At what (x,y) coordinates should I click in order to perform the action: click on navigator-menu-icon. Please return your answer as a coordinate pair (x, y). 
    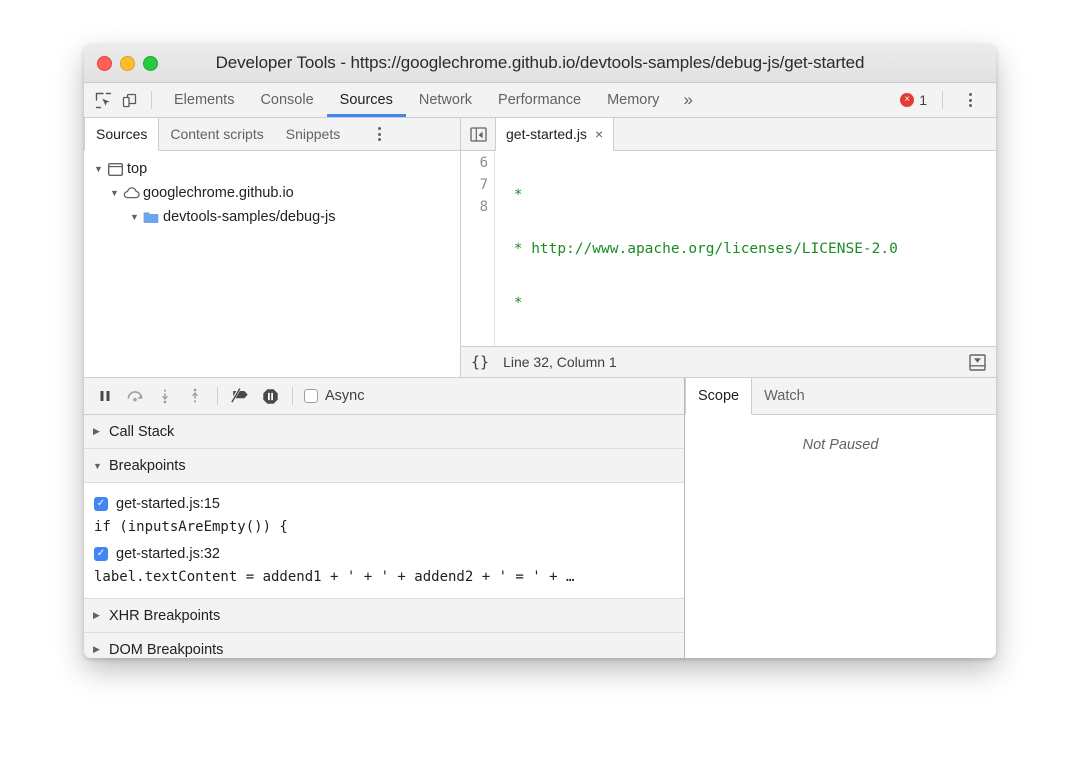
    Looking at the image, I should click on (379, 134).